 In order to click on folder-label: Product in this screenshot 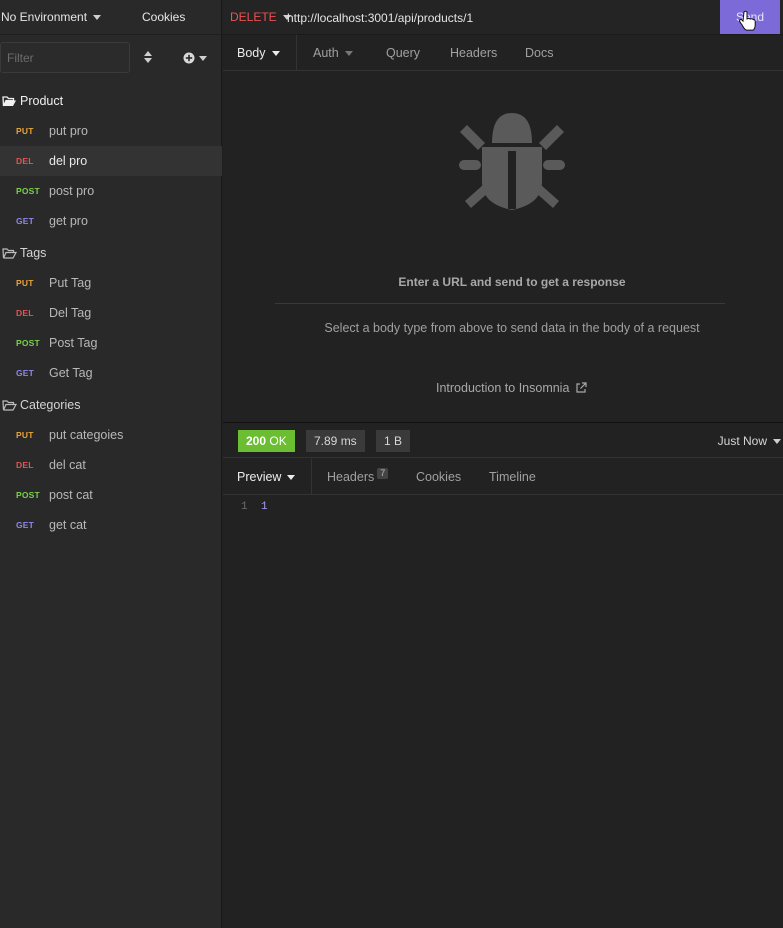, I will do `click(42, 101)`.